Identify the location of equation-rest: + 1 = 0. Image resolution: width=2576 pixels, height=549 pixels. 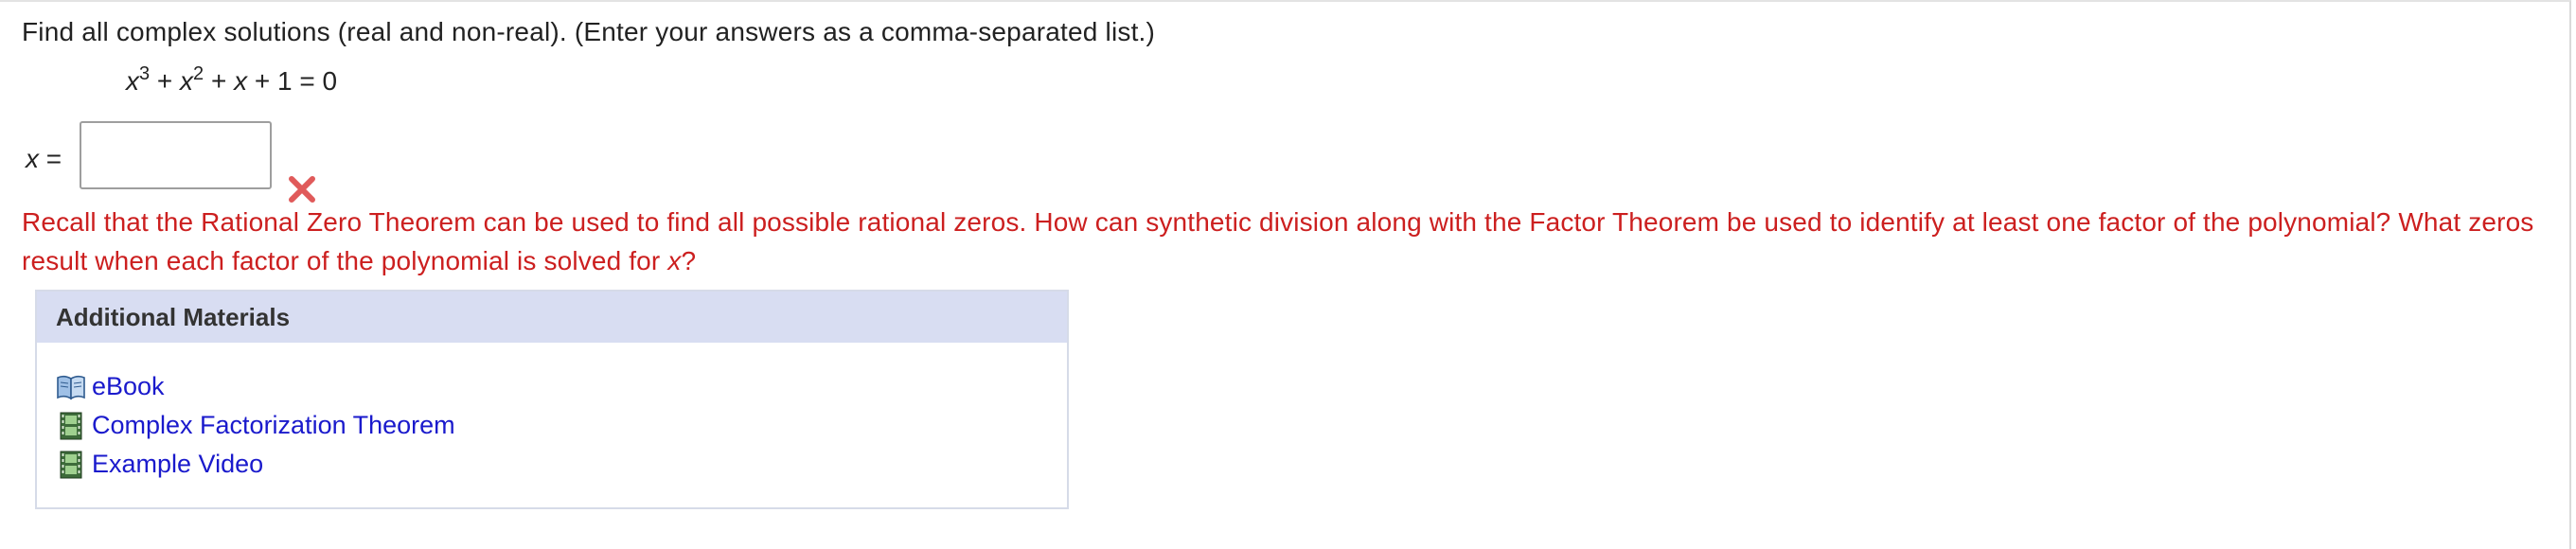
(293, 81).